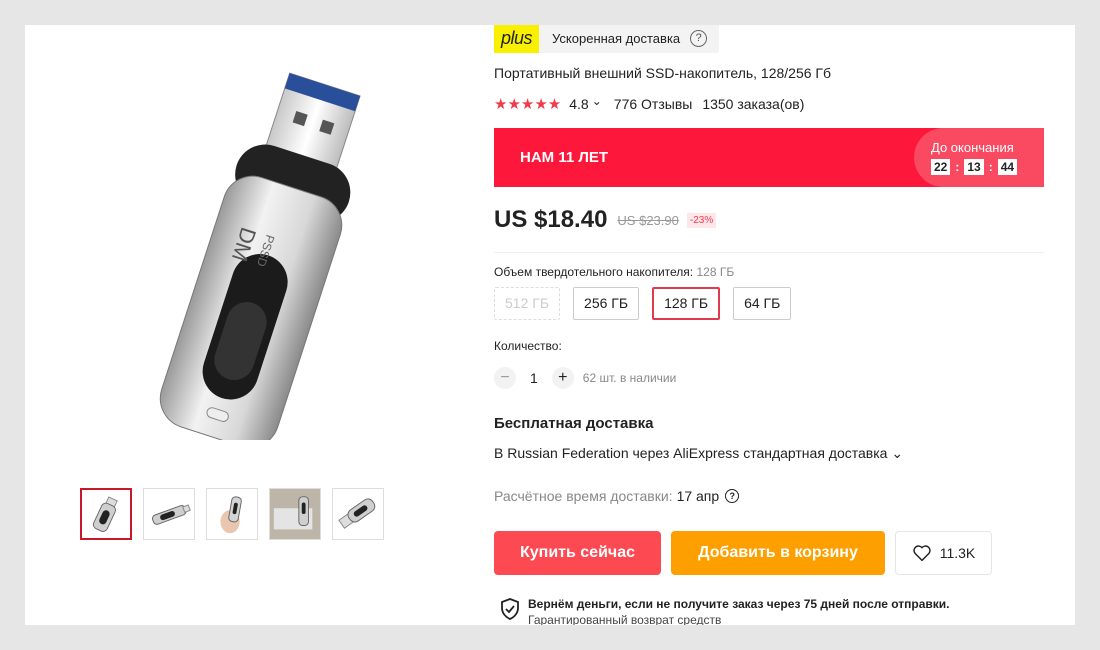 The image size is (1100, 650). I want to click on stock-count: 62 шт. в наличии, so click(629, 378).